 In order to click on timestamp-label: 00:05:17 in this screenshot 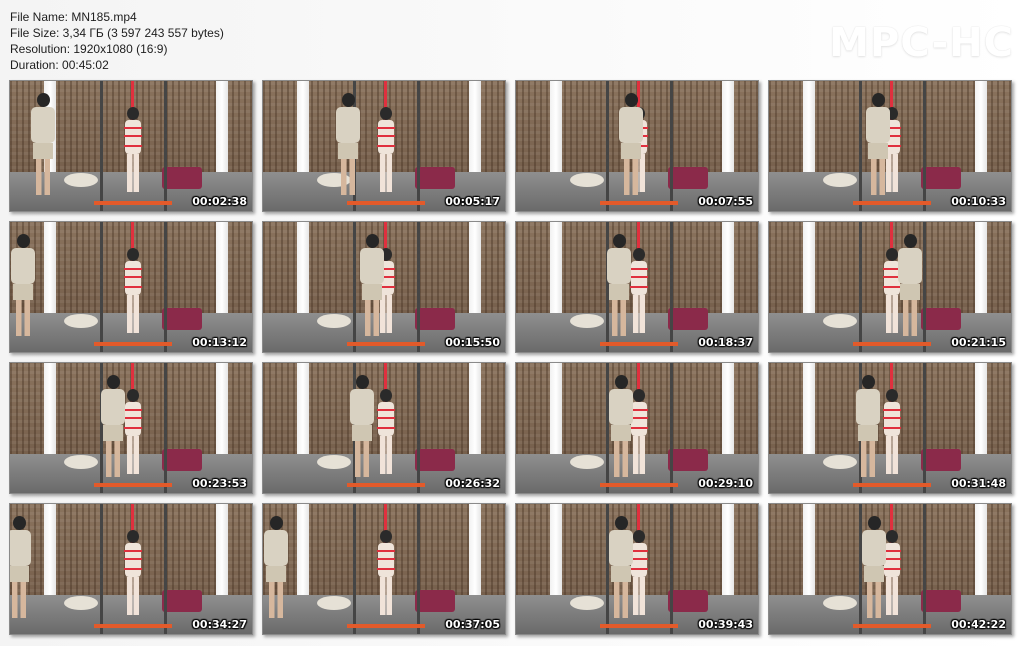, I will do `click(472, 201)`.